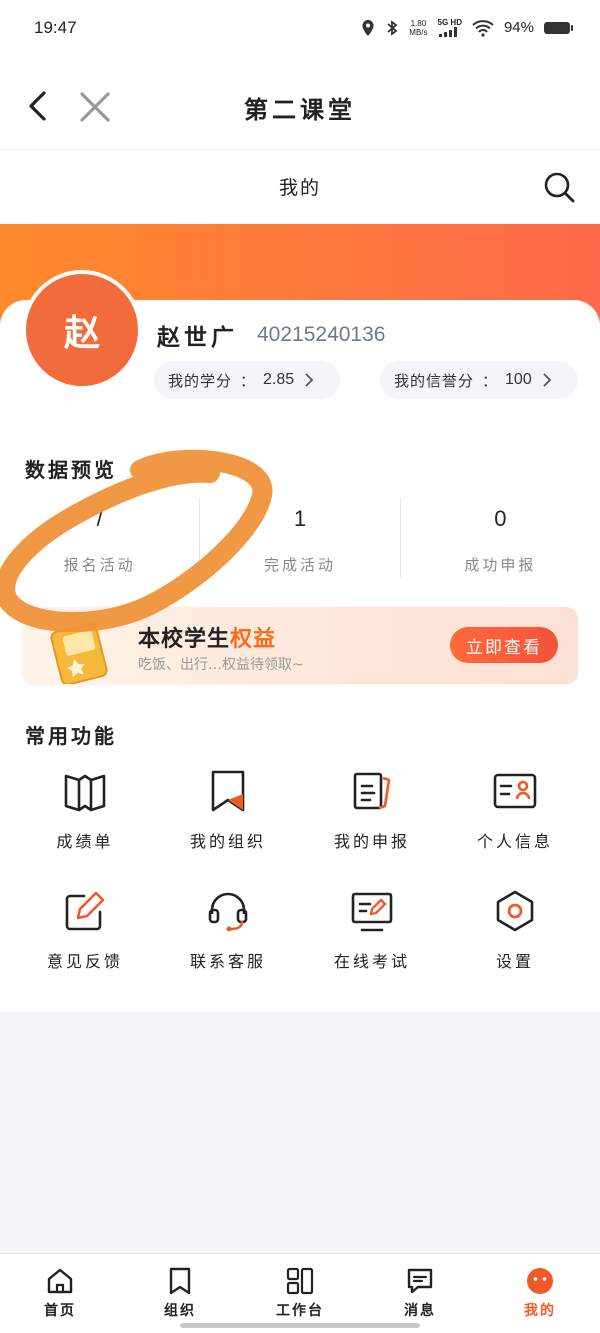 The image size is (600, 1333). What do you see at coordinates (518, 379) in the screenshot?
I see `credit-score-value: 100` at bounding box center [518, 379].